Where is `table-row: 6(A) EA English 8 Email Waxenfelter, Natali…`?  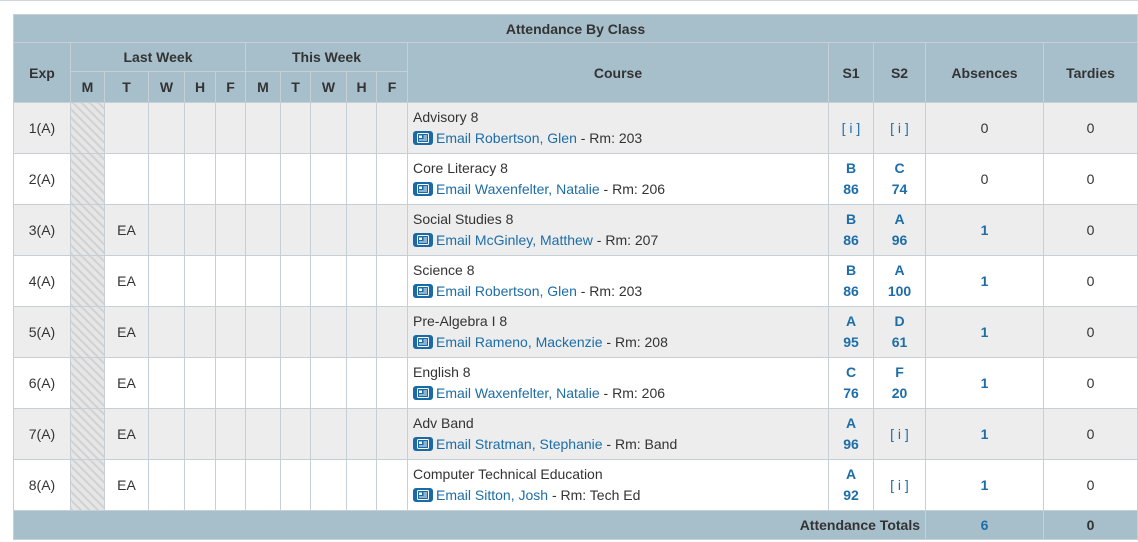 table-row: 6(A) EA English 8 Email Waxenfelter, Natali… is located at coordinates (575, 383).